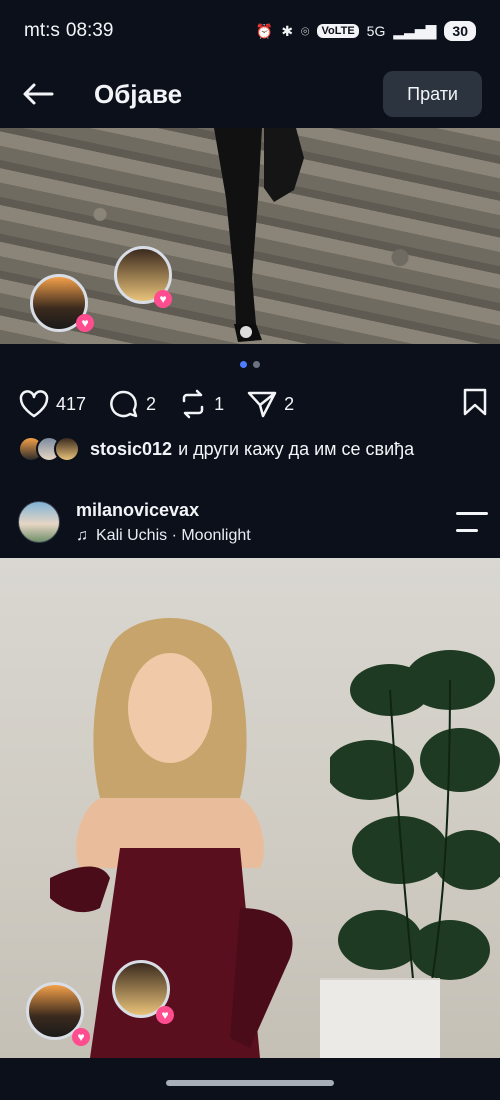 Image resolution: width=500 pixels, height=1100 pixels. I want to click on back-button, so click(38, 94).